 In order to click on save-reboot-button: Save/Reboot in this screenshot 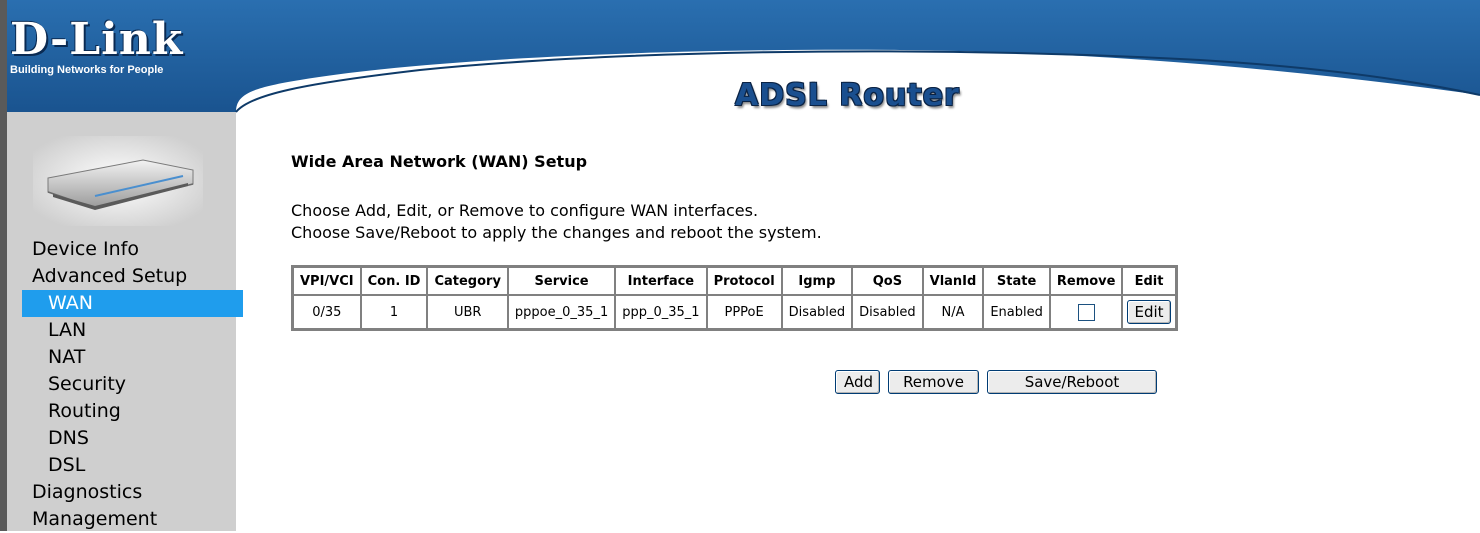, I will do `click(1072, 382)`.